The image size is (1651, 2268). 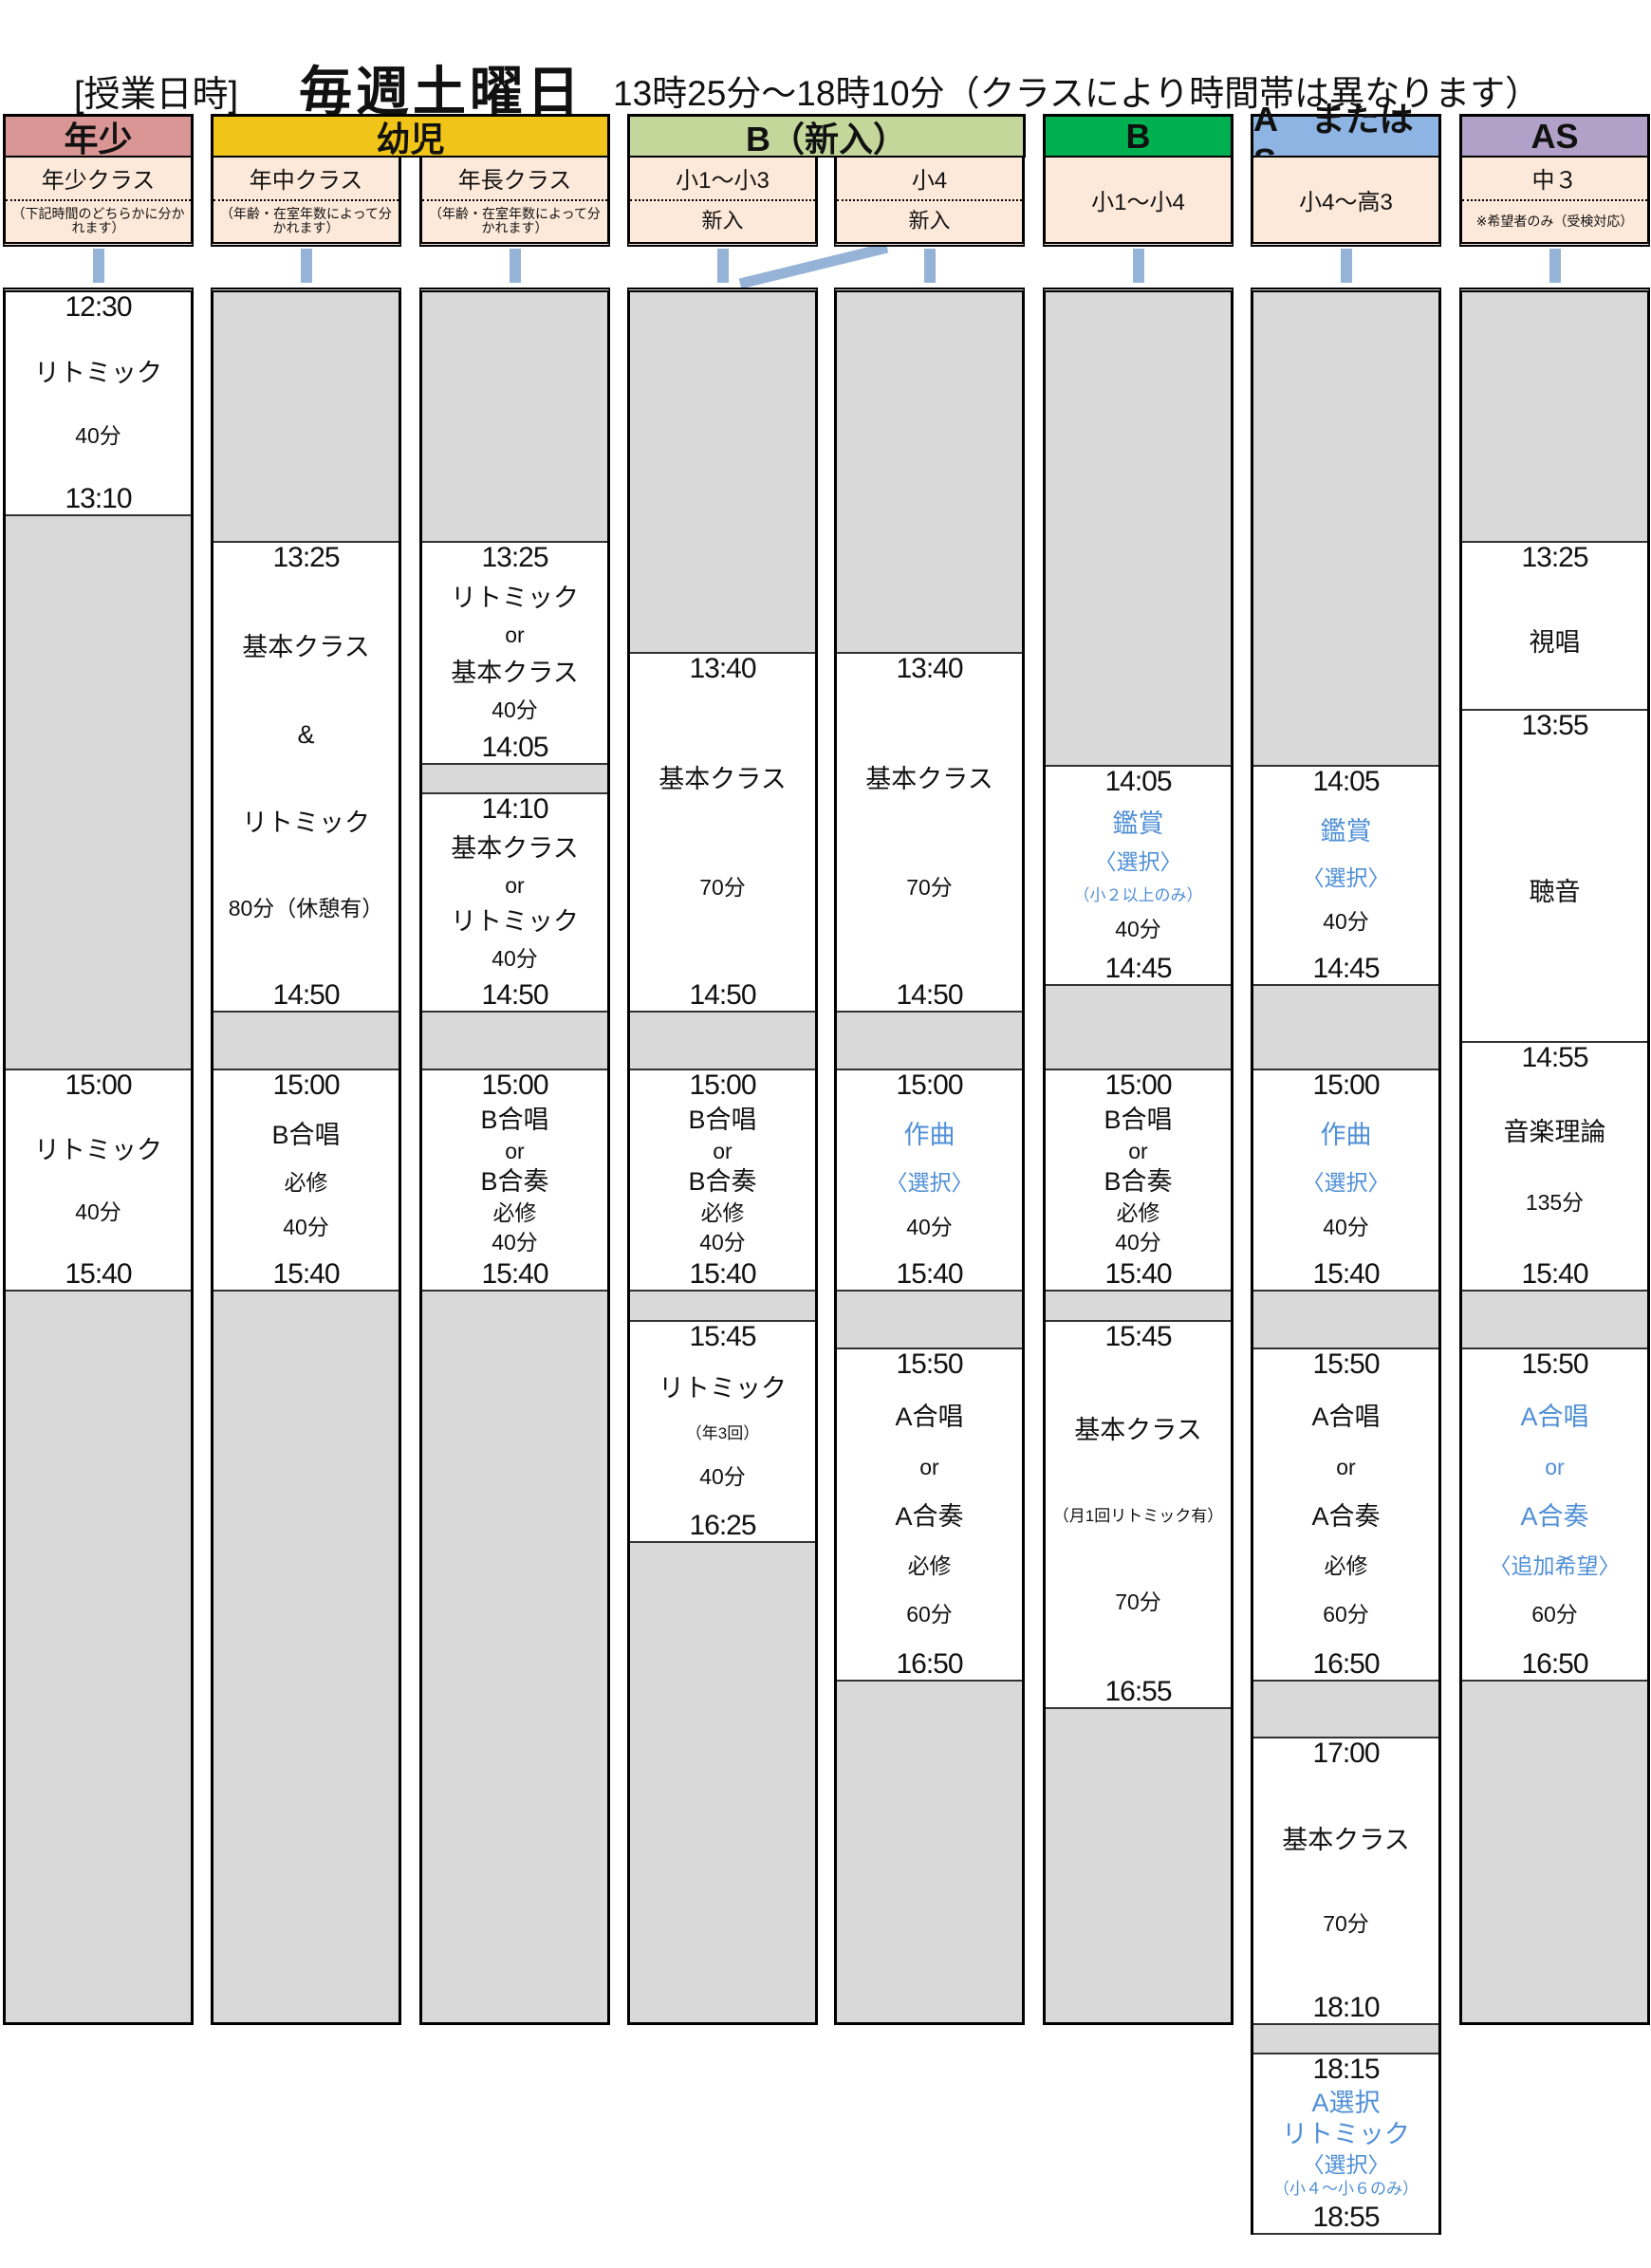 I want to click on class-subheader: 小1～小4, so click(x=1139, y=203).